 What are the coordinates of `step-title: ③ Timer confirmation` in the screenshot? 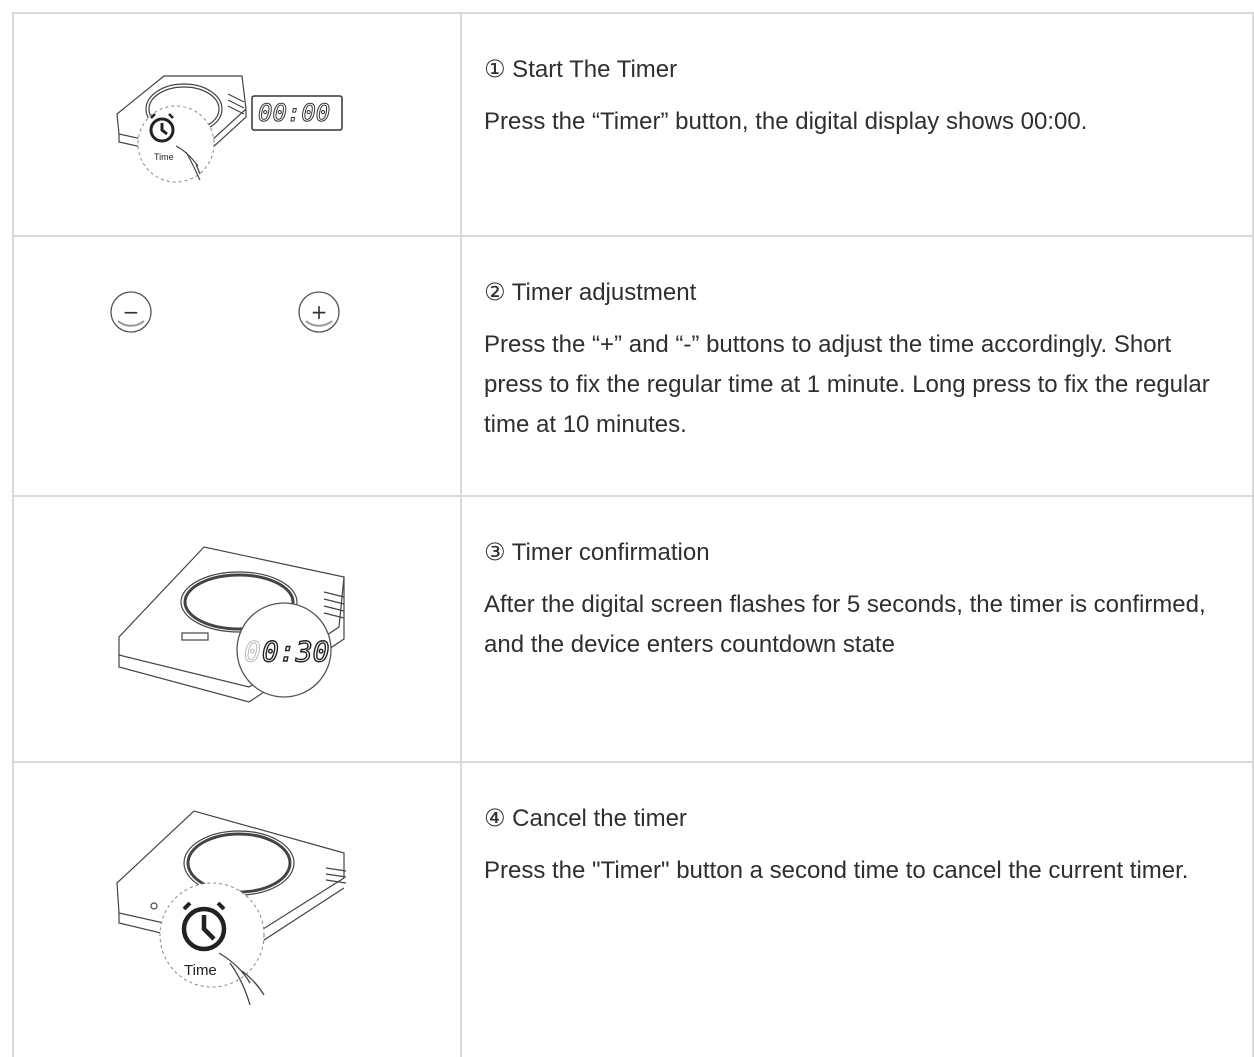 It's located at (597, 552).